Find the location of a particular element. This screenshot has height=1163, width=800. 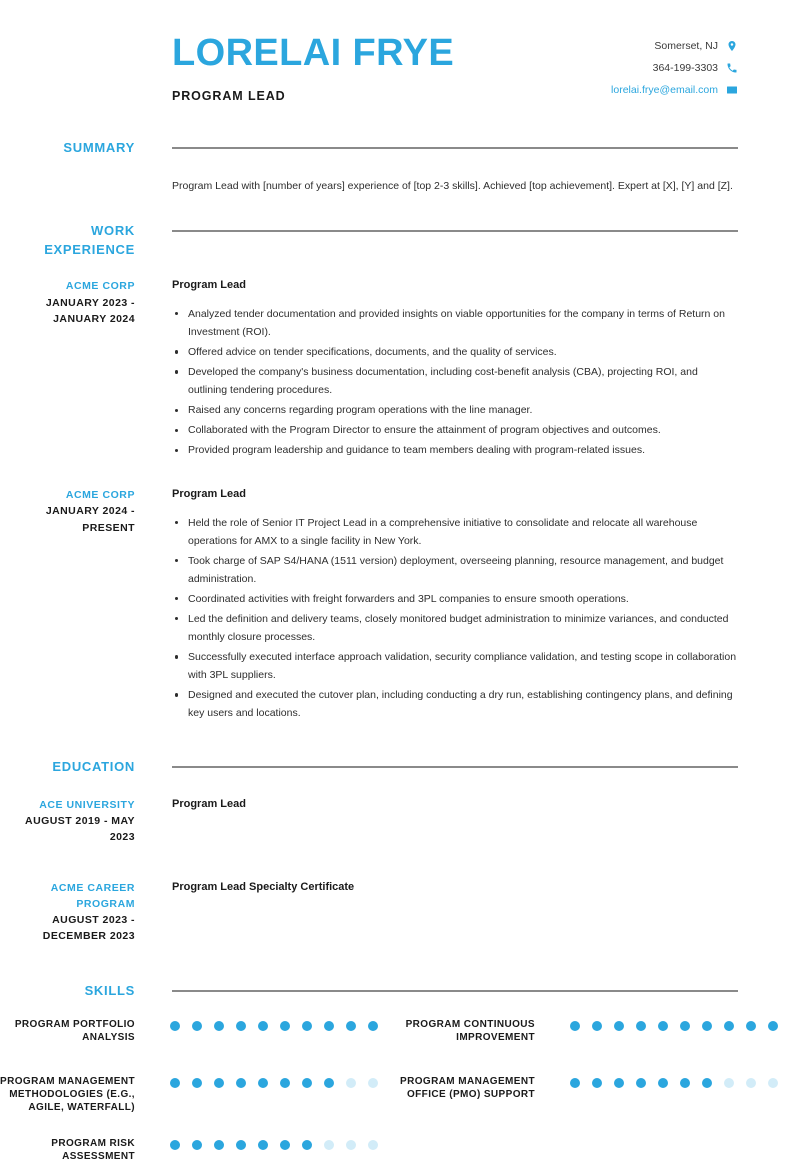

work-entry-role: Program Lead is located at coordinates (209, 494).